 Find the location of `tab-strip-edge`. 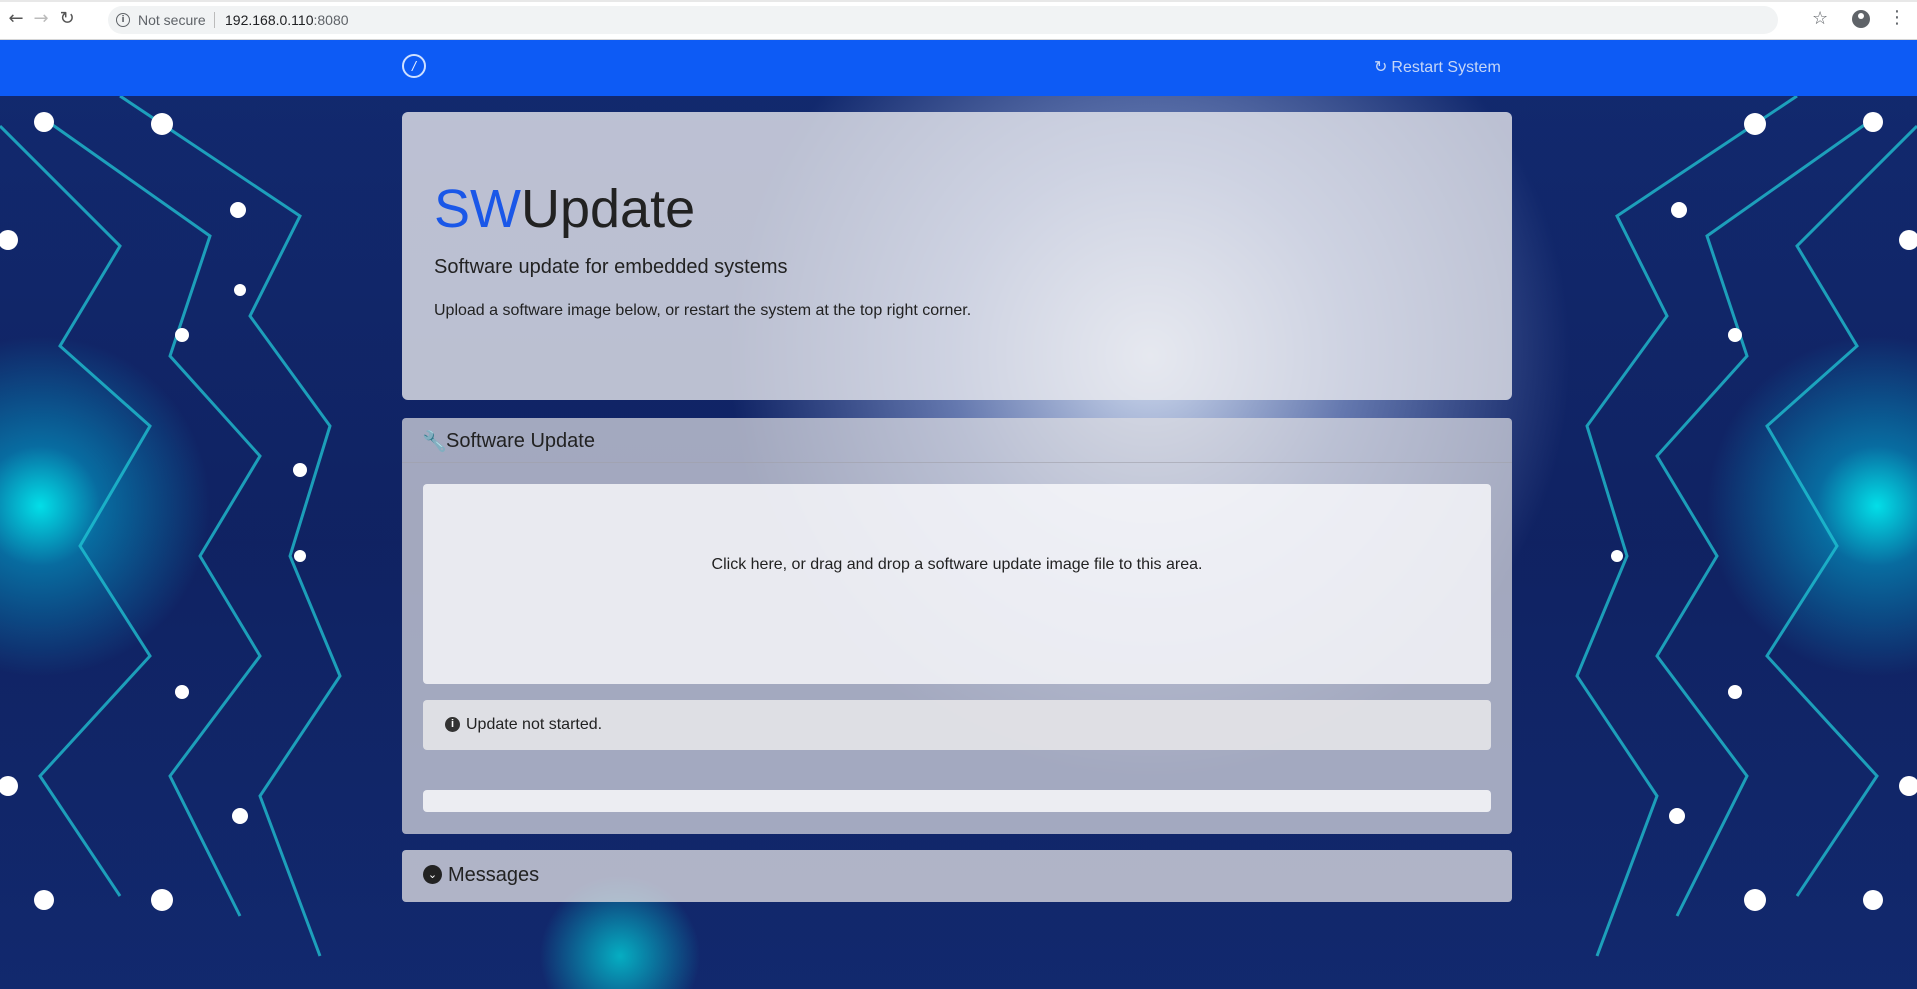

tab-strip-edge is located at coordinates (958, 1).